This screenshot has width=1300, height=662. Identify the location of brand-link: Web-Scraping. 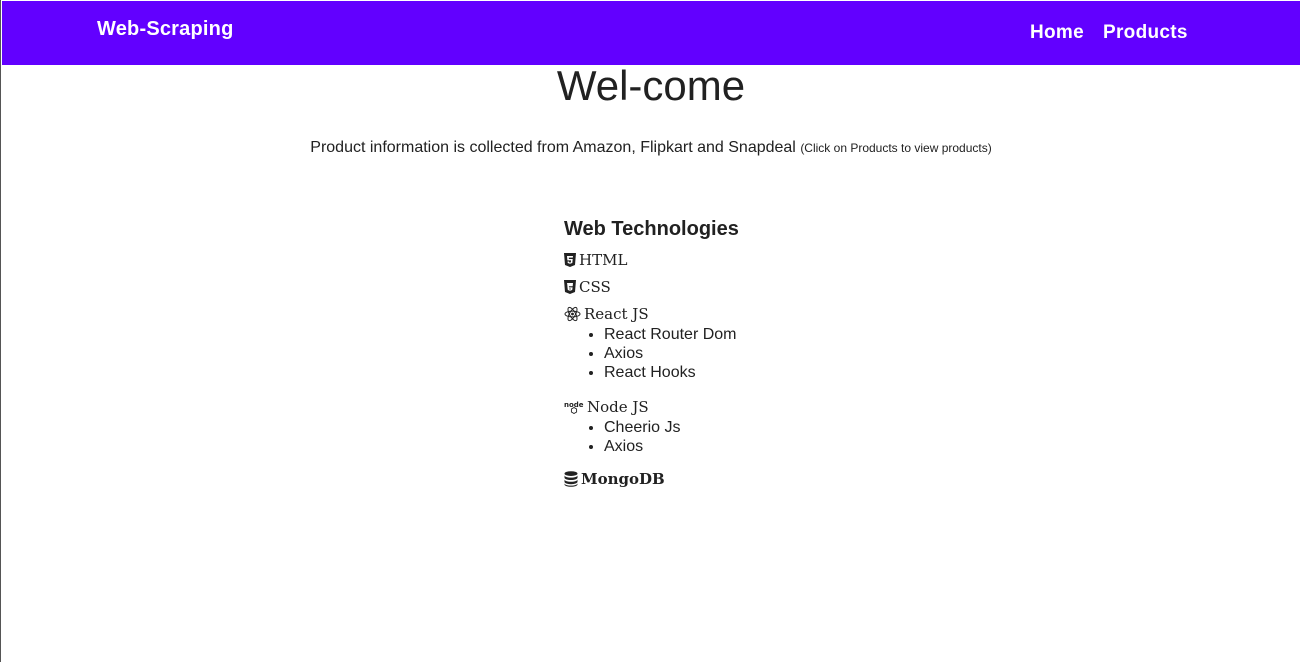
(165, 29).